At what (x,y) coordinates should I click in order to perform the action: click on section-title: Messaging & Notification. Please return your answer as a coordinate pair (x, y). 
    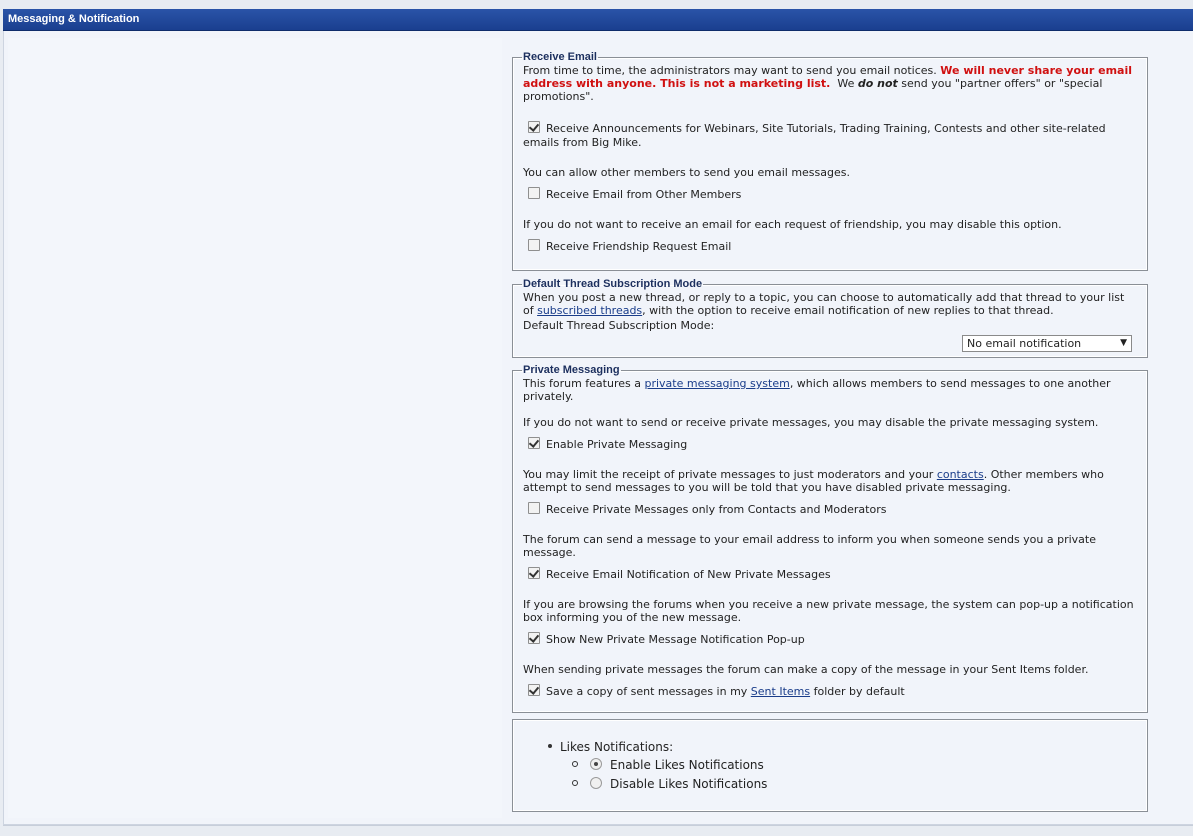
    Looking at the image, I should click on (74, 19).